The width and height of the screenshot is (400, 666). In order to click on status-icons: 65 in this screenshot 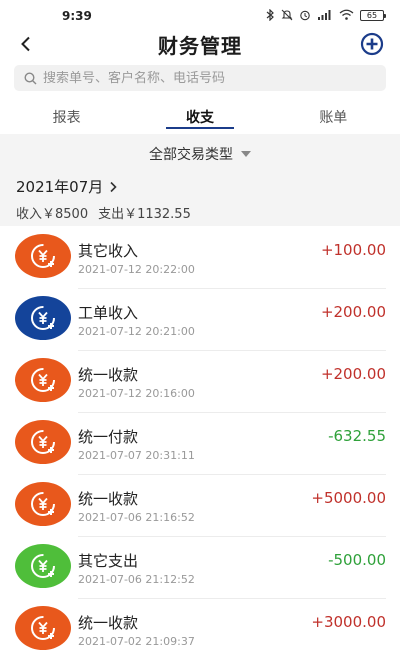, I will do `click(326, 15)`.